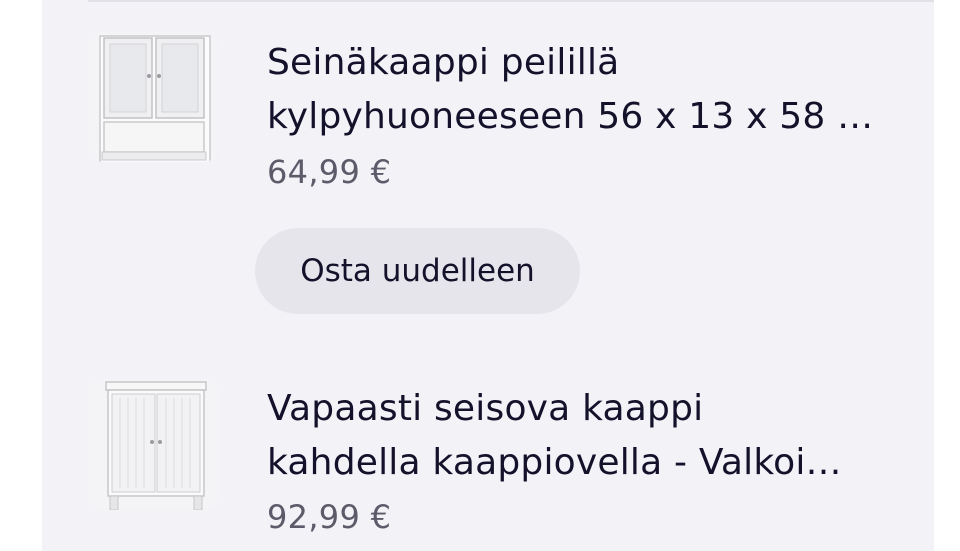 This screenshot has height=551, width=960. I want to click on buy-again-button: Osta uudelleen, so click(417, 271).